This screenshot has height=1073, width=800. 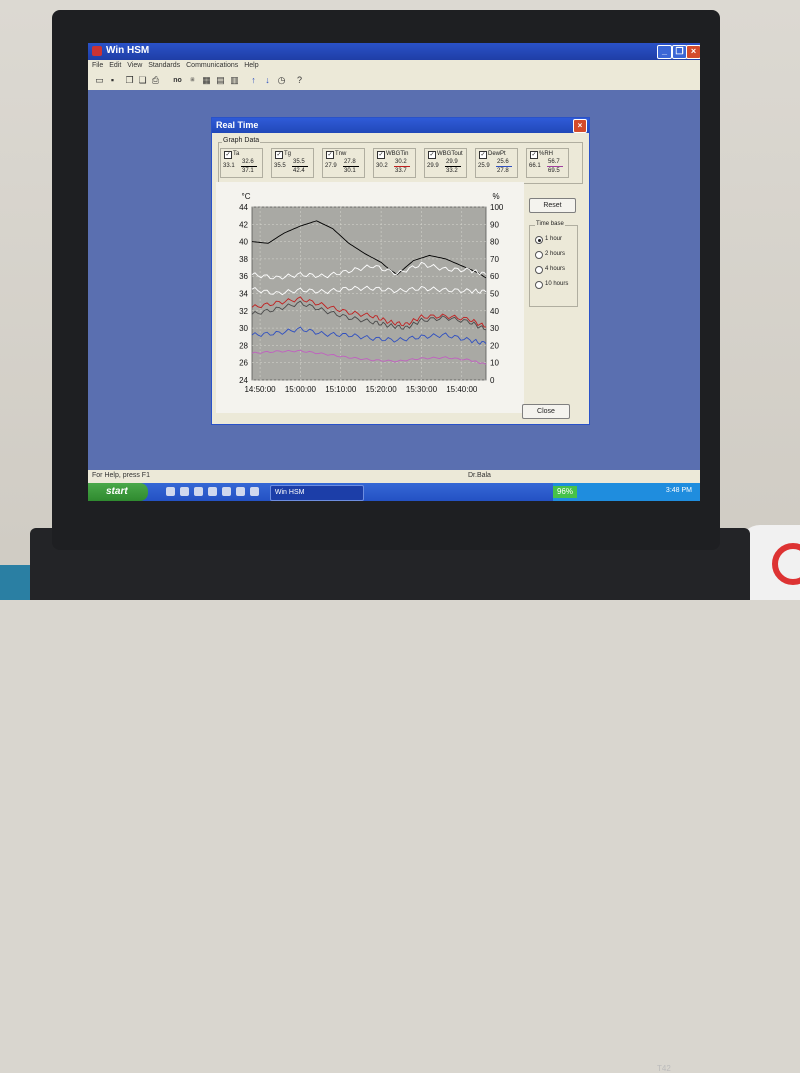 What do you see at coordinates (552, 205) in the screenshot?
I see `reset-button: Reset` at bounding box center [552, 205].